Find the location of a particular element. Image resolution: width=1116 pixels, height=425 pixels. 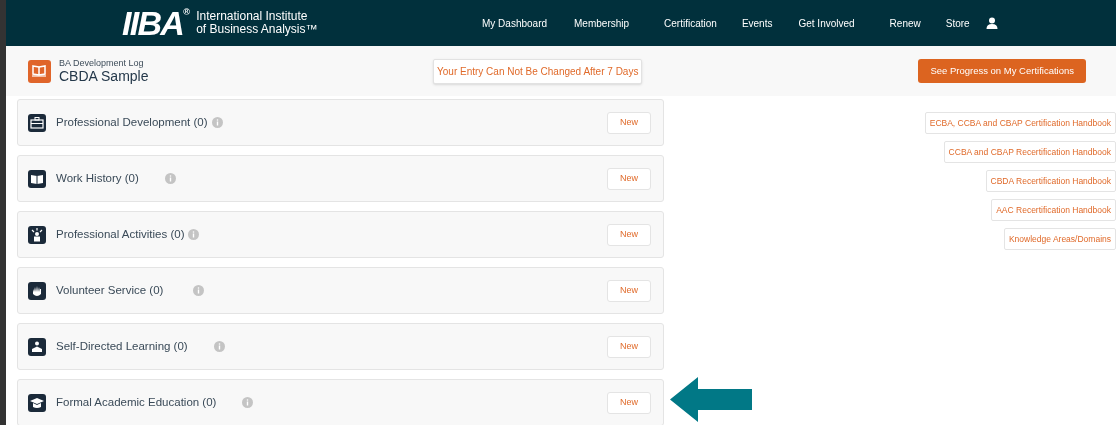

section-title: Work History (0) is located at coordinates (97, 178).